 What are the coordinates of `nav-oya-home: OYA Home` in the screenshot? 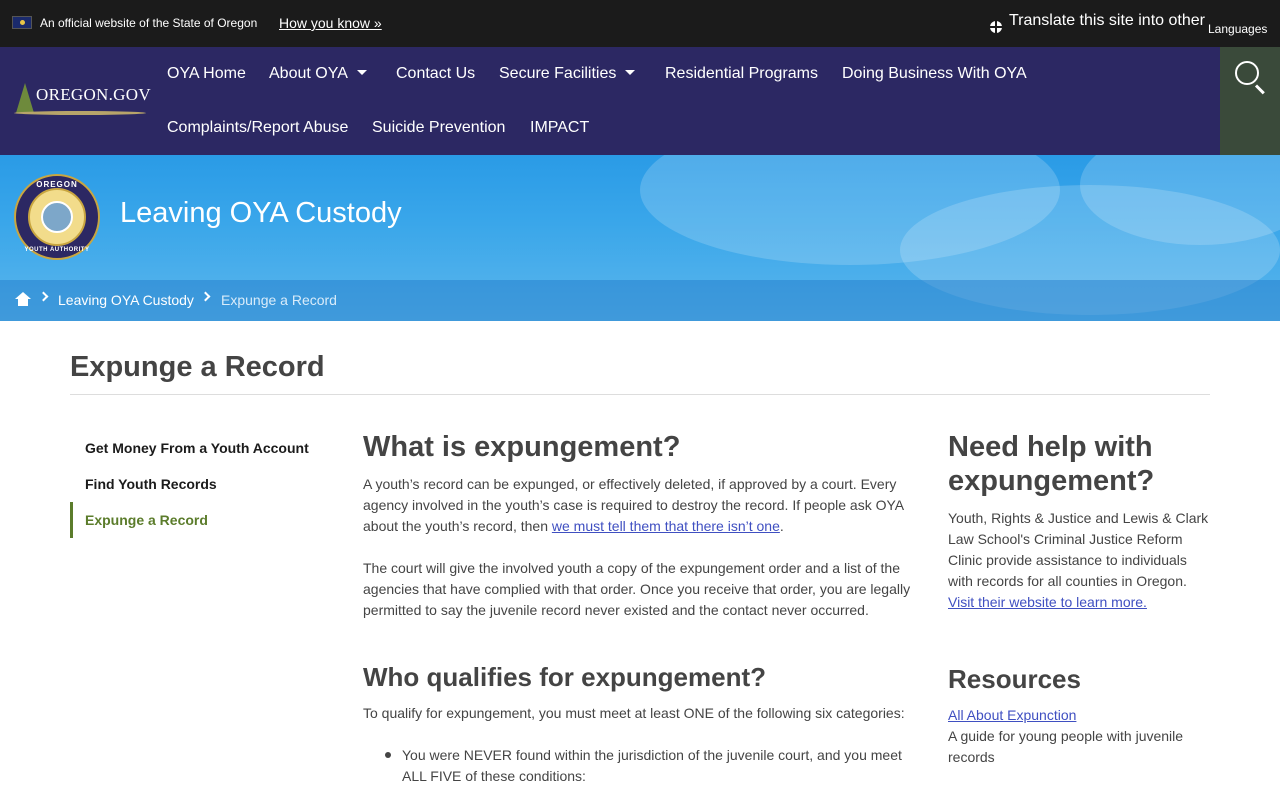 It's located at (206, 74).